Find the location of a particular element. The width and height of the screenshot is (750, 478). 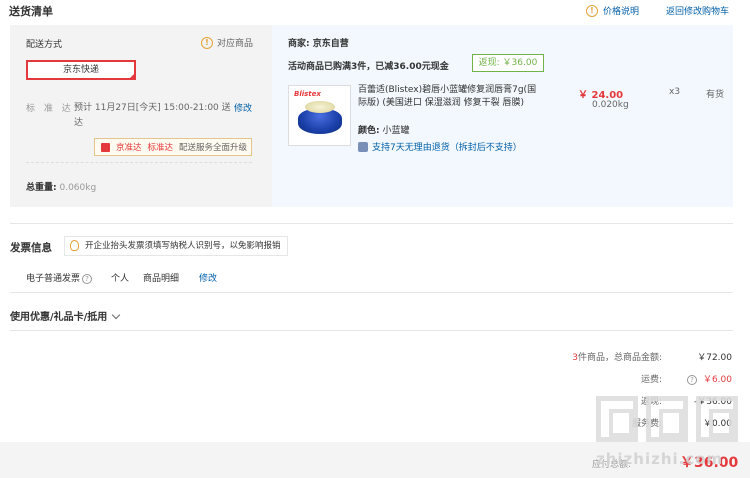

return-policy-link: 支持7天无理由退货（拆封后不支持） is located at coordinates (440, 146).